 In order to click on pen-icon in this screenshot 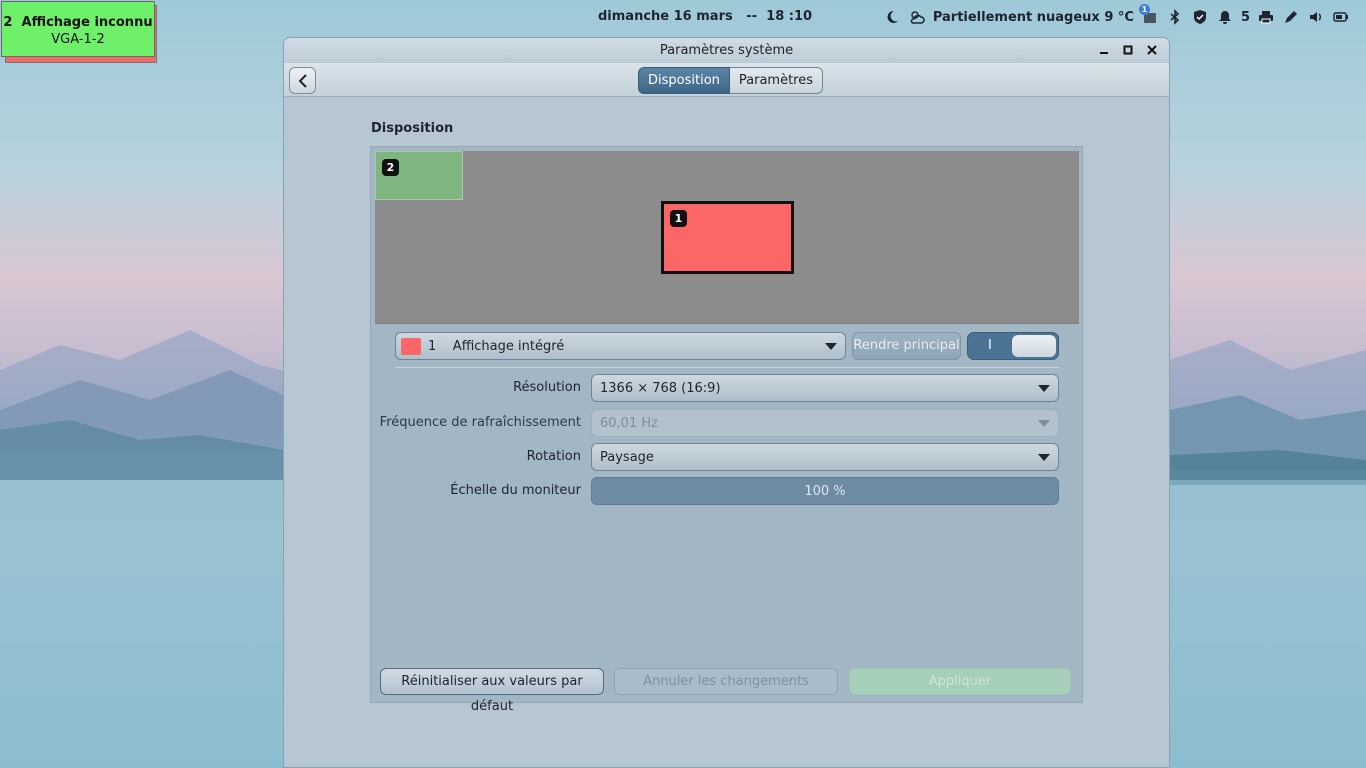, I will do `click(1291, 17)`.